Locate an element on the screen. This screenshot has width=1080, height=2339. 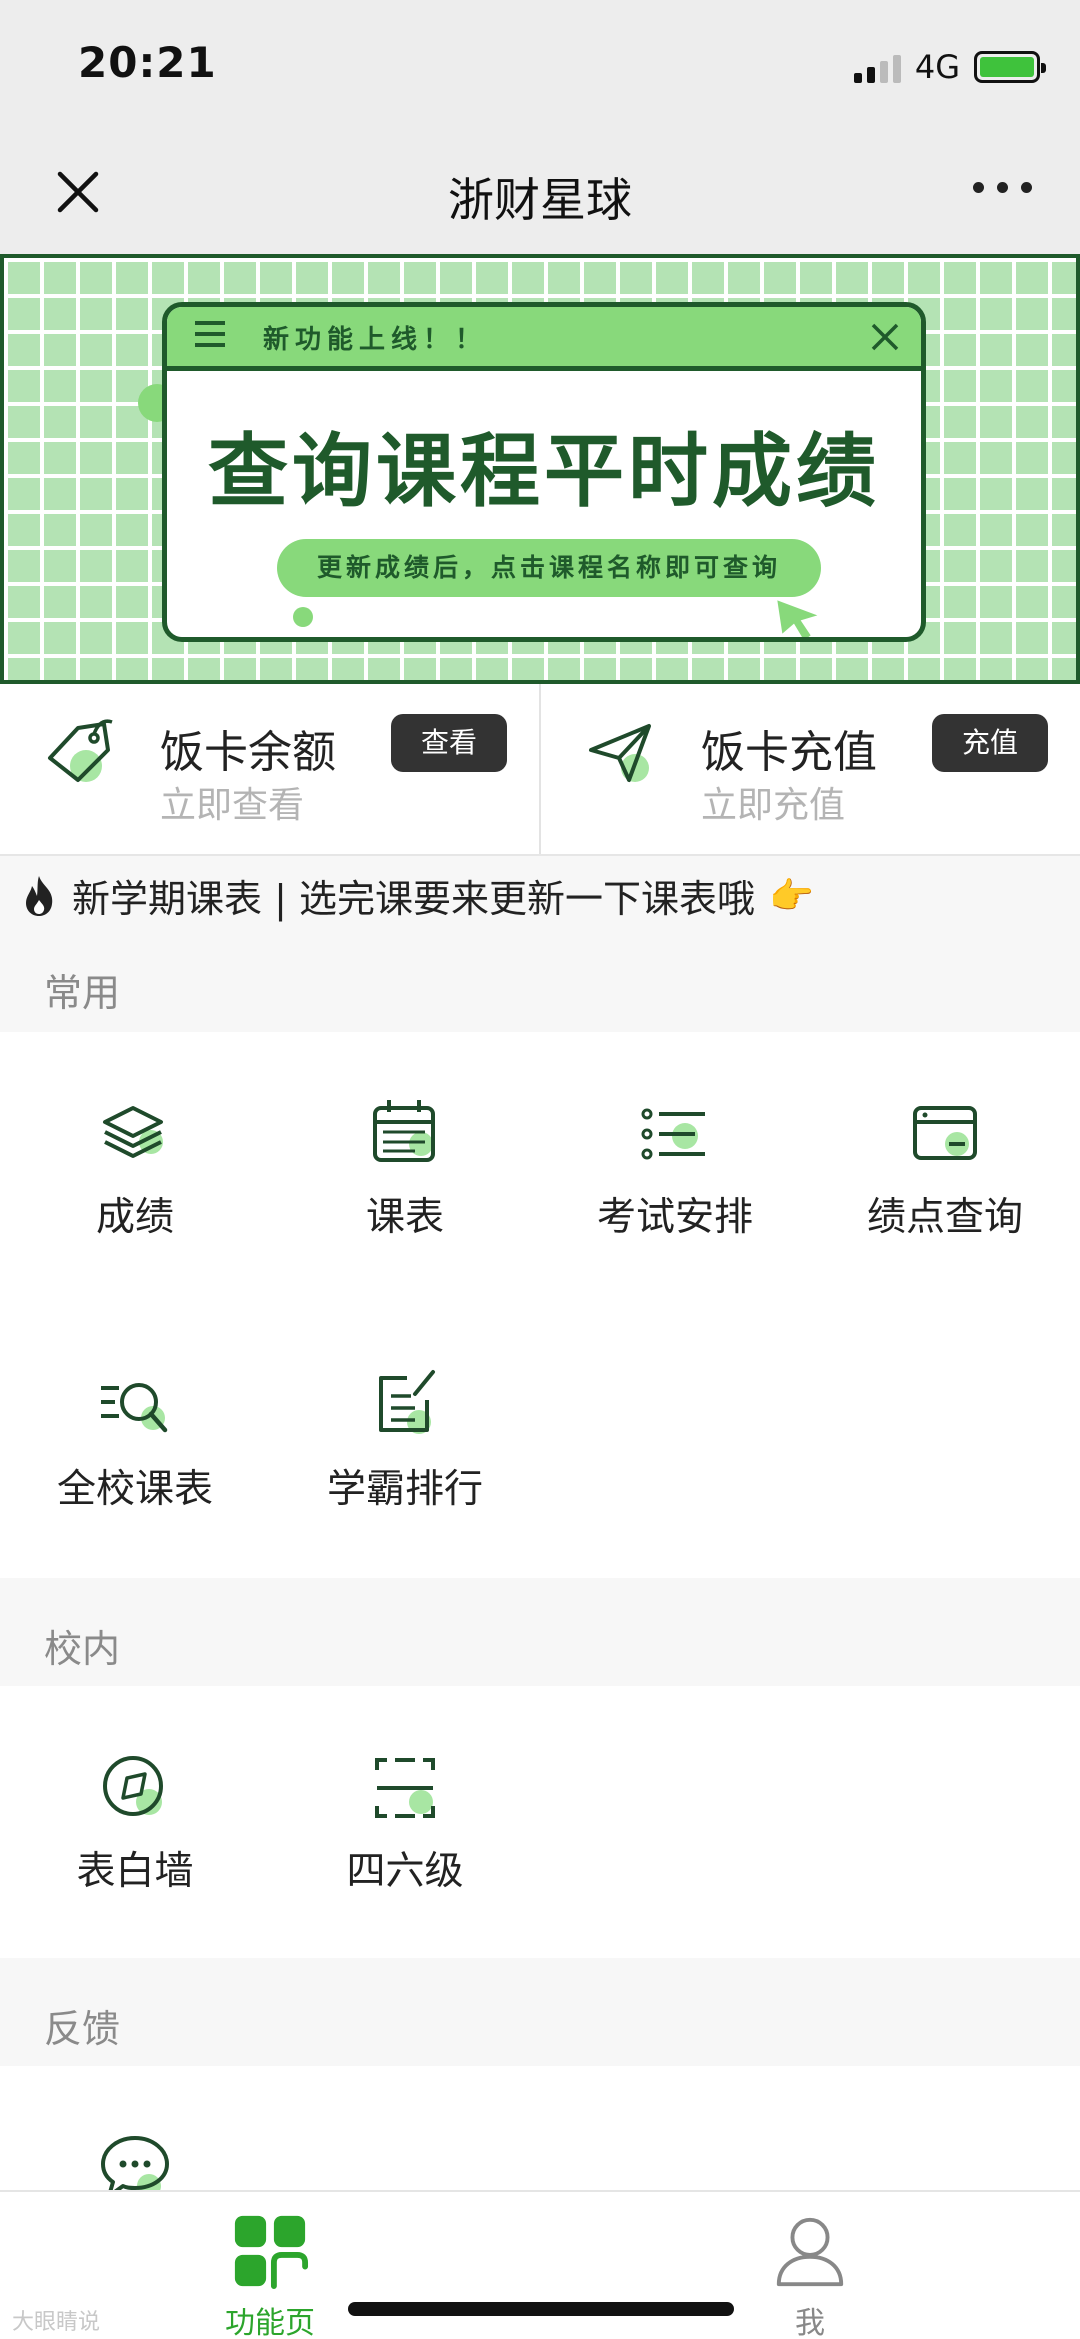
price-tag-icon is located at coordinates (80, 750).